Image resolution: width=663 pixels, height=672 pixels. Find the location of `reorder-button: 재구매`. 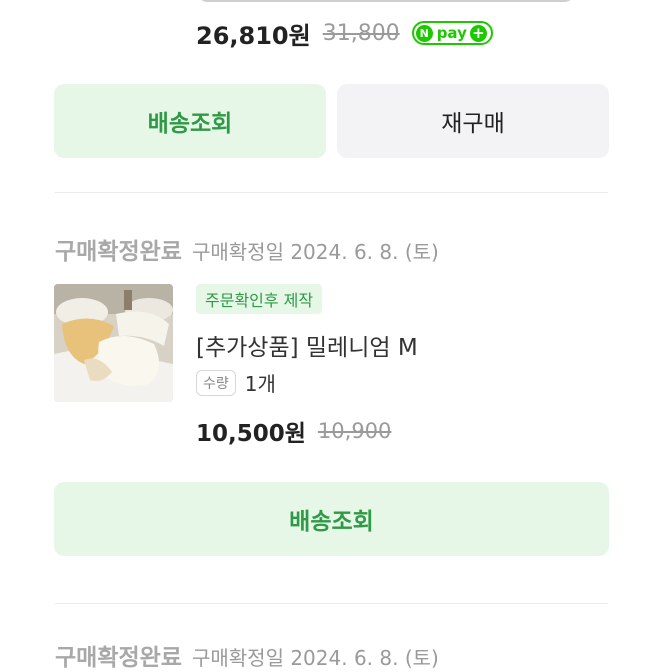

reorder-button: 재구매 is located at coordinates (473, 121).